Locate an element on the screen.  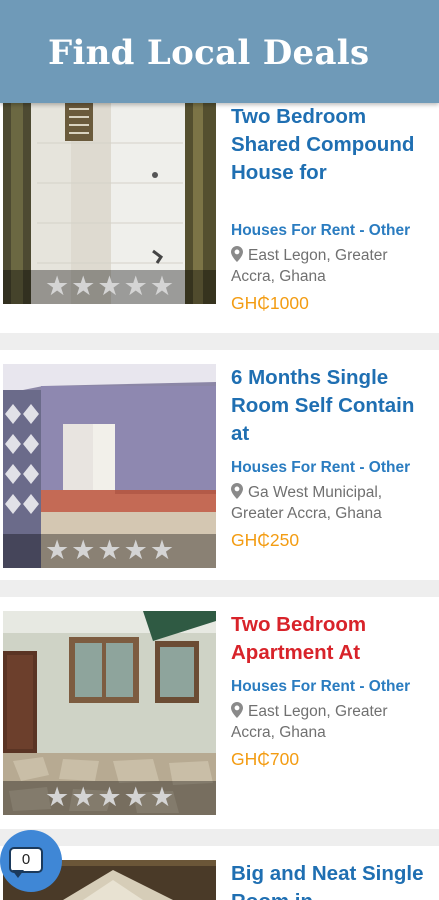
listing-info: Big and Neat Single Room in is located at coordinates (331, 880).